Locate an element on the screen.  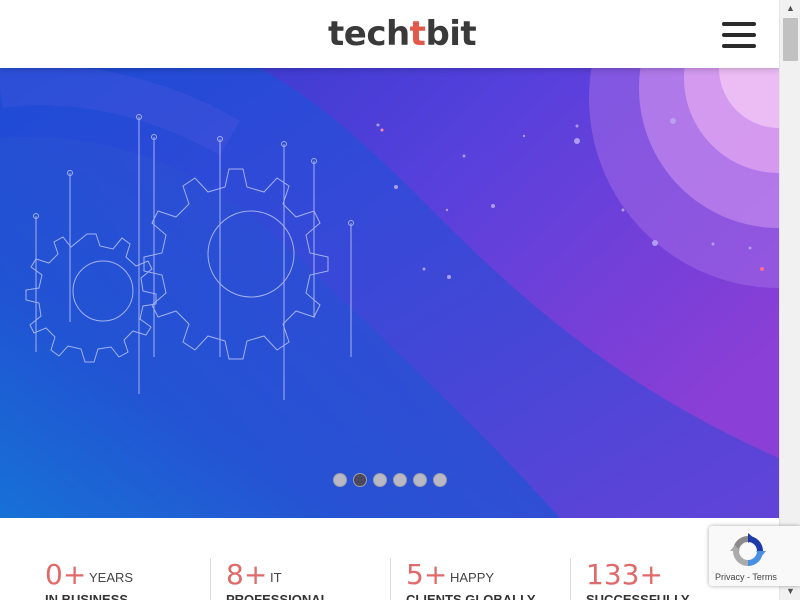
recaptcha-icon is located at coordinates (748, 549).